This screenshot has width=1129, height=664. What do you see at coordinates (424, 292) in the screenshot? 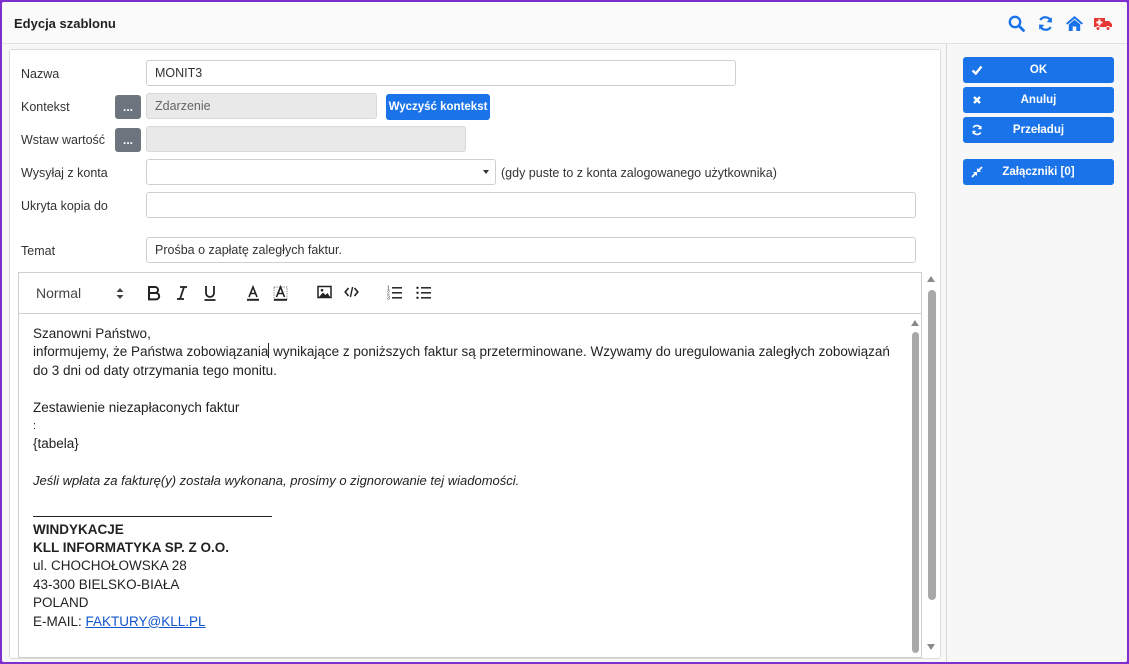
I see `bullet-list-icon` at bounding box center [424, 292].